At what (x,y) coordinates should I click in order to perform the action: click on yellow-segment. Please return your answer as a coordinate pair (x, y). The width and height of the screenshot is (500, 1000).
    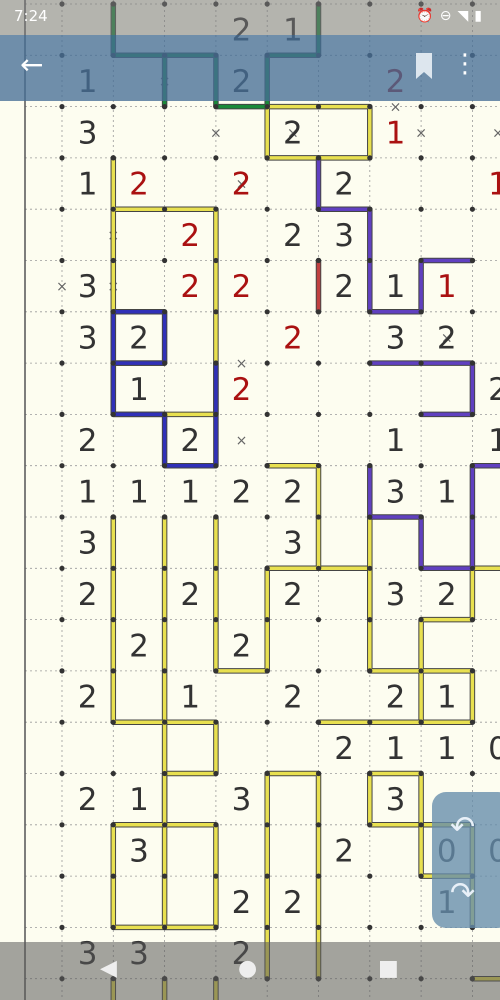
    Looking at the image, I should click on (357, 619).